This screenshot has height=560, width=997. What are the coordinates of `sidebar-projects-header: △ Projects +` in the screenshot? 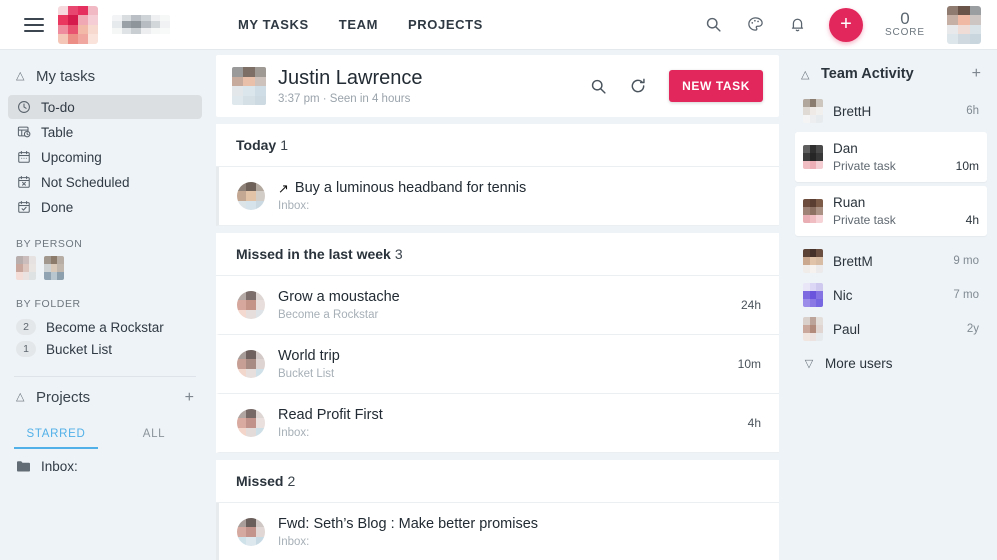 It's located at (105, 400).